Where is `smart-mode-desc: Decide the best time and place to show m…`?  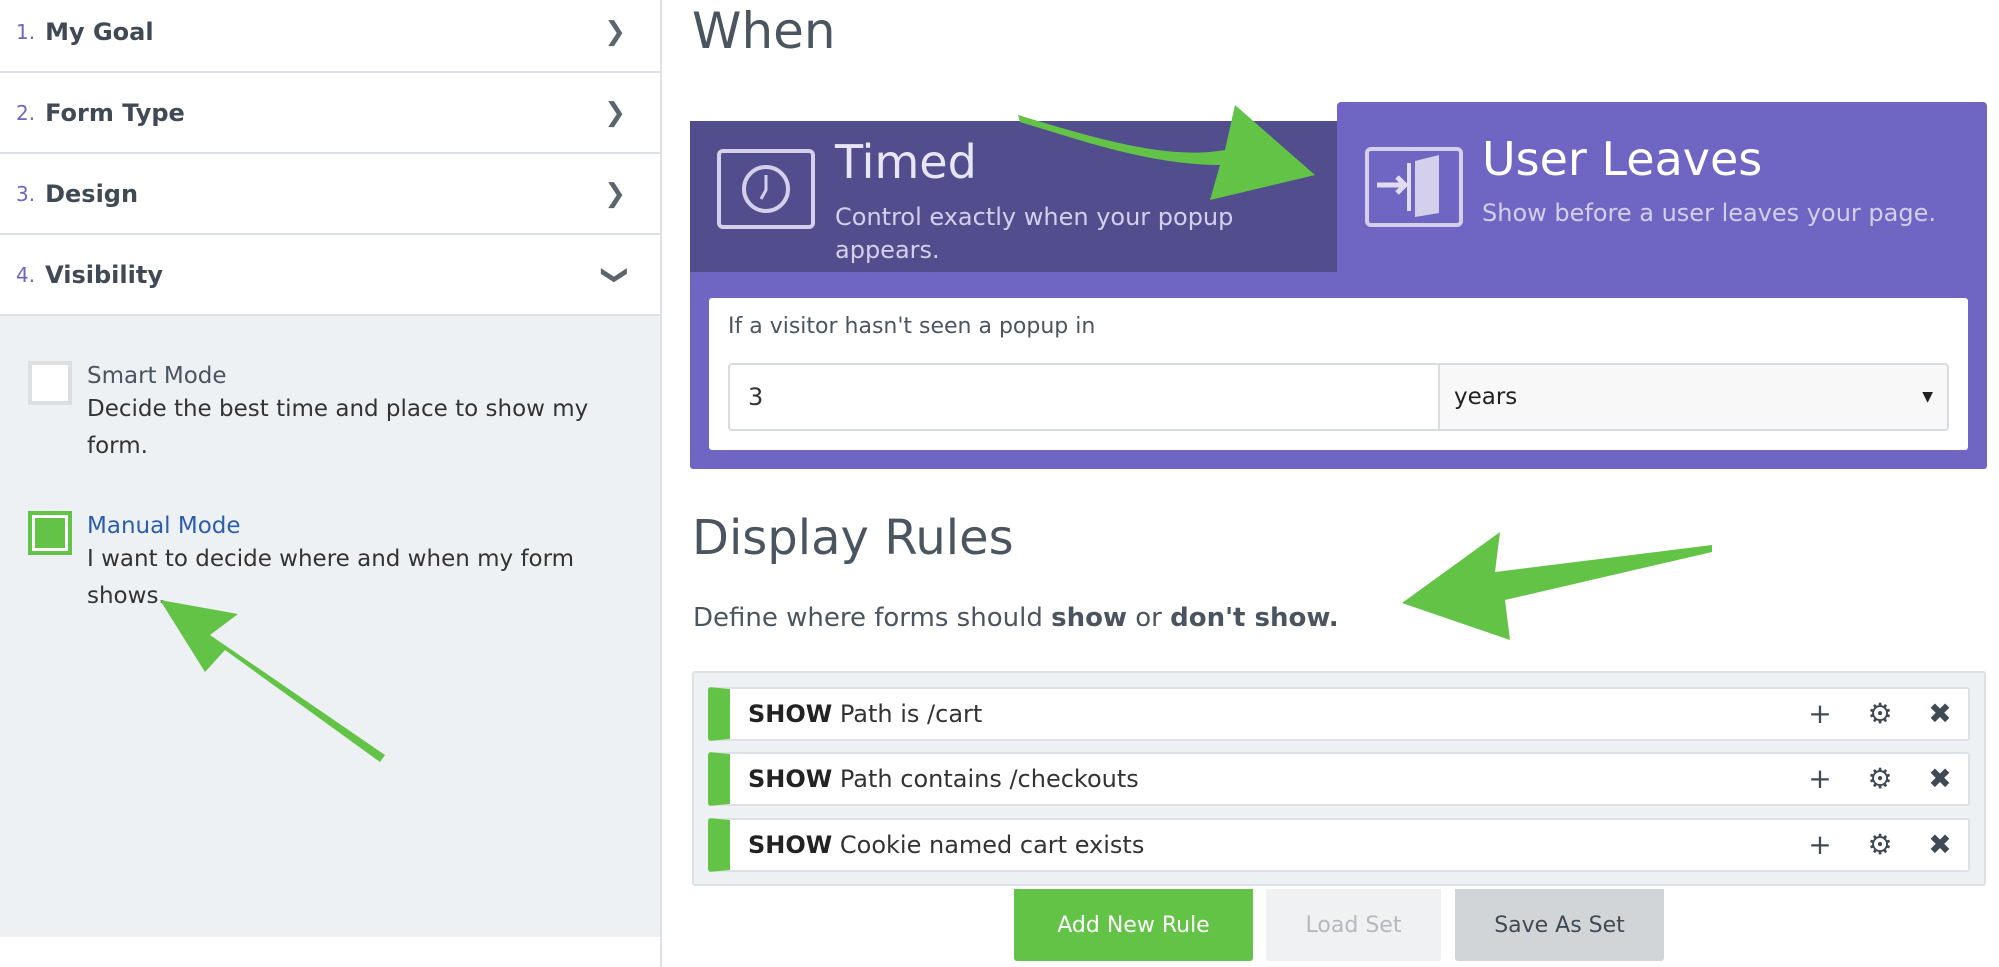
smart-mode-desc: Decide the best time and place to show m… is located at coordinates (338, 427).